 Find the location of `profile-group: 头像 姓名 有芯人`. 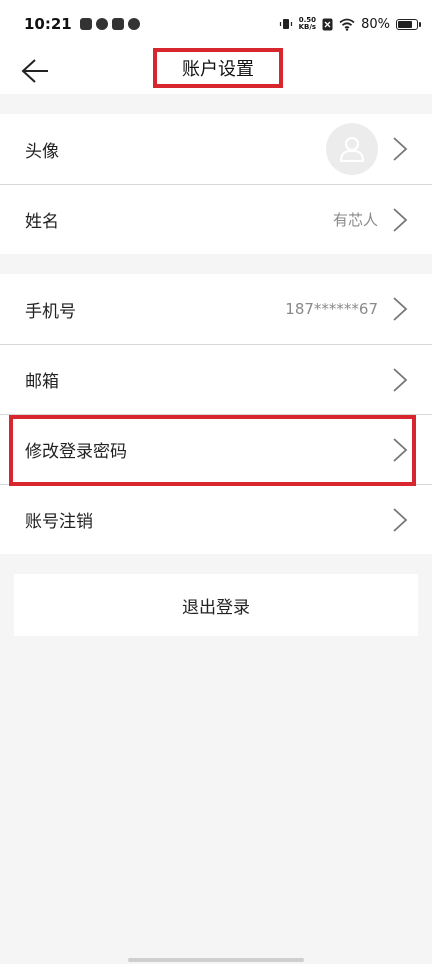

profile-group: 头像 姓名 有芯人 is located at coordinates (216, 184).